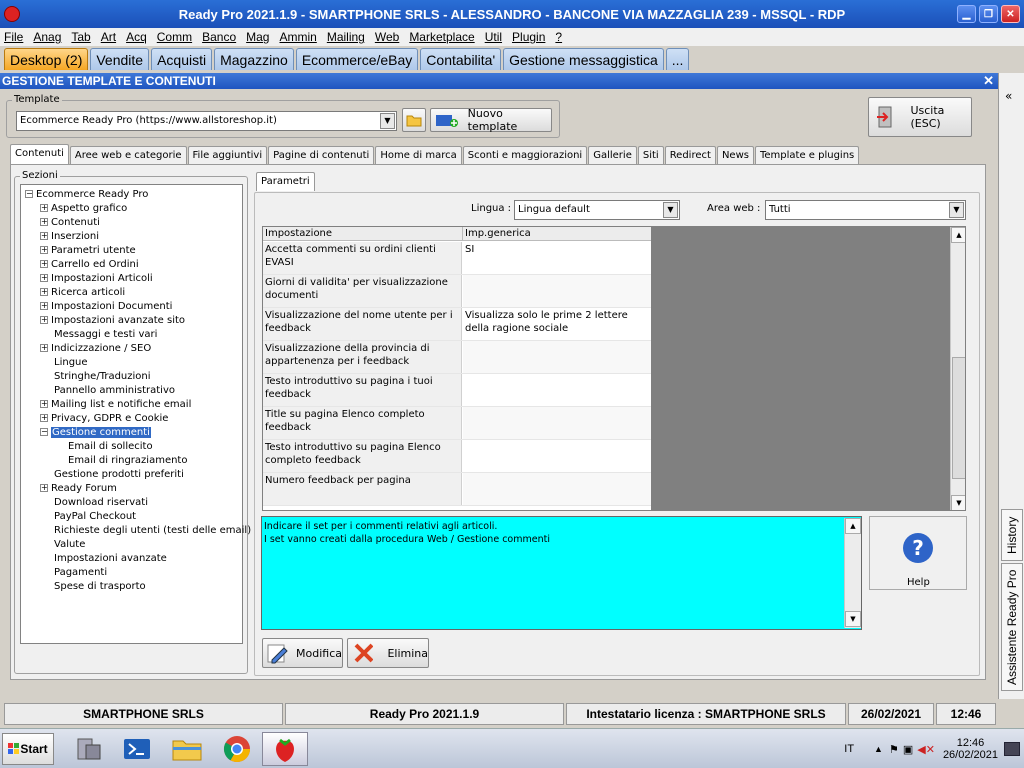 The image size is (1024, 768). I want to click on tree-item: Messaggi e testi vari, so click(131, 335).